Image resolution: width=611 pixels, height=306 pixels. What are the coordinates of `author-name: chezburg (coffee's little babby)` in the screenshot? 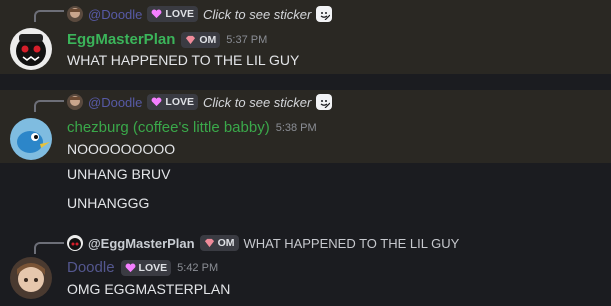 It's located at (168, 127).